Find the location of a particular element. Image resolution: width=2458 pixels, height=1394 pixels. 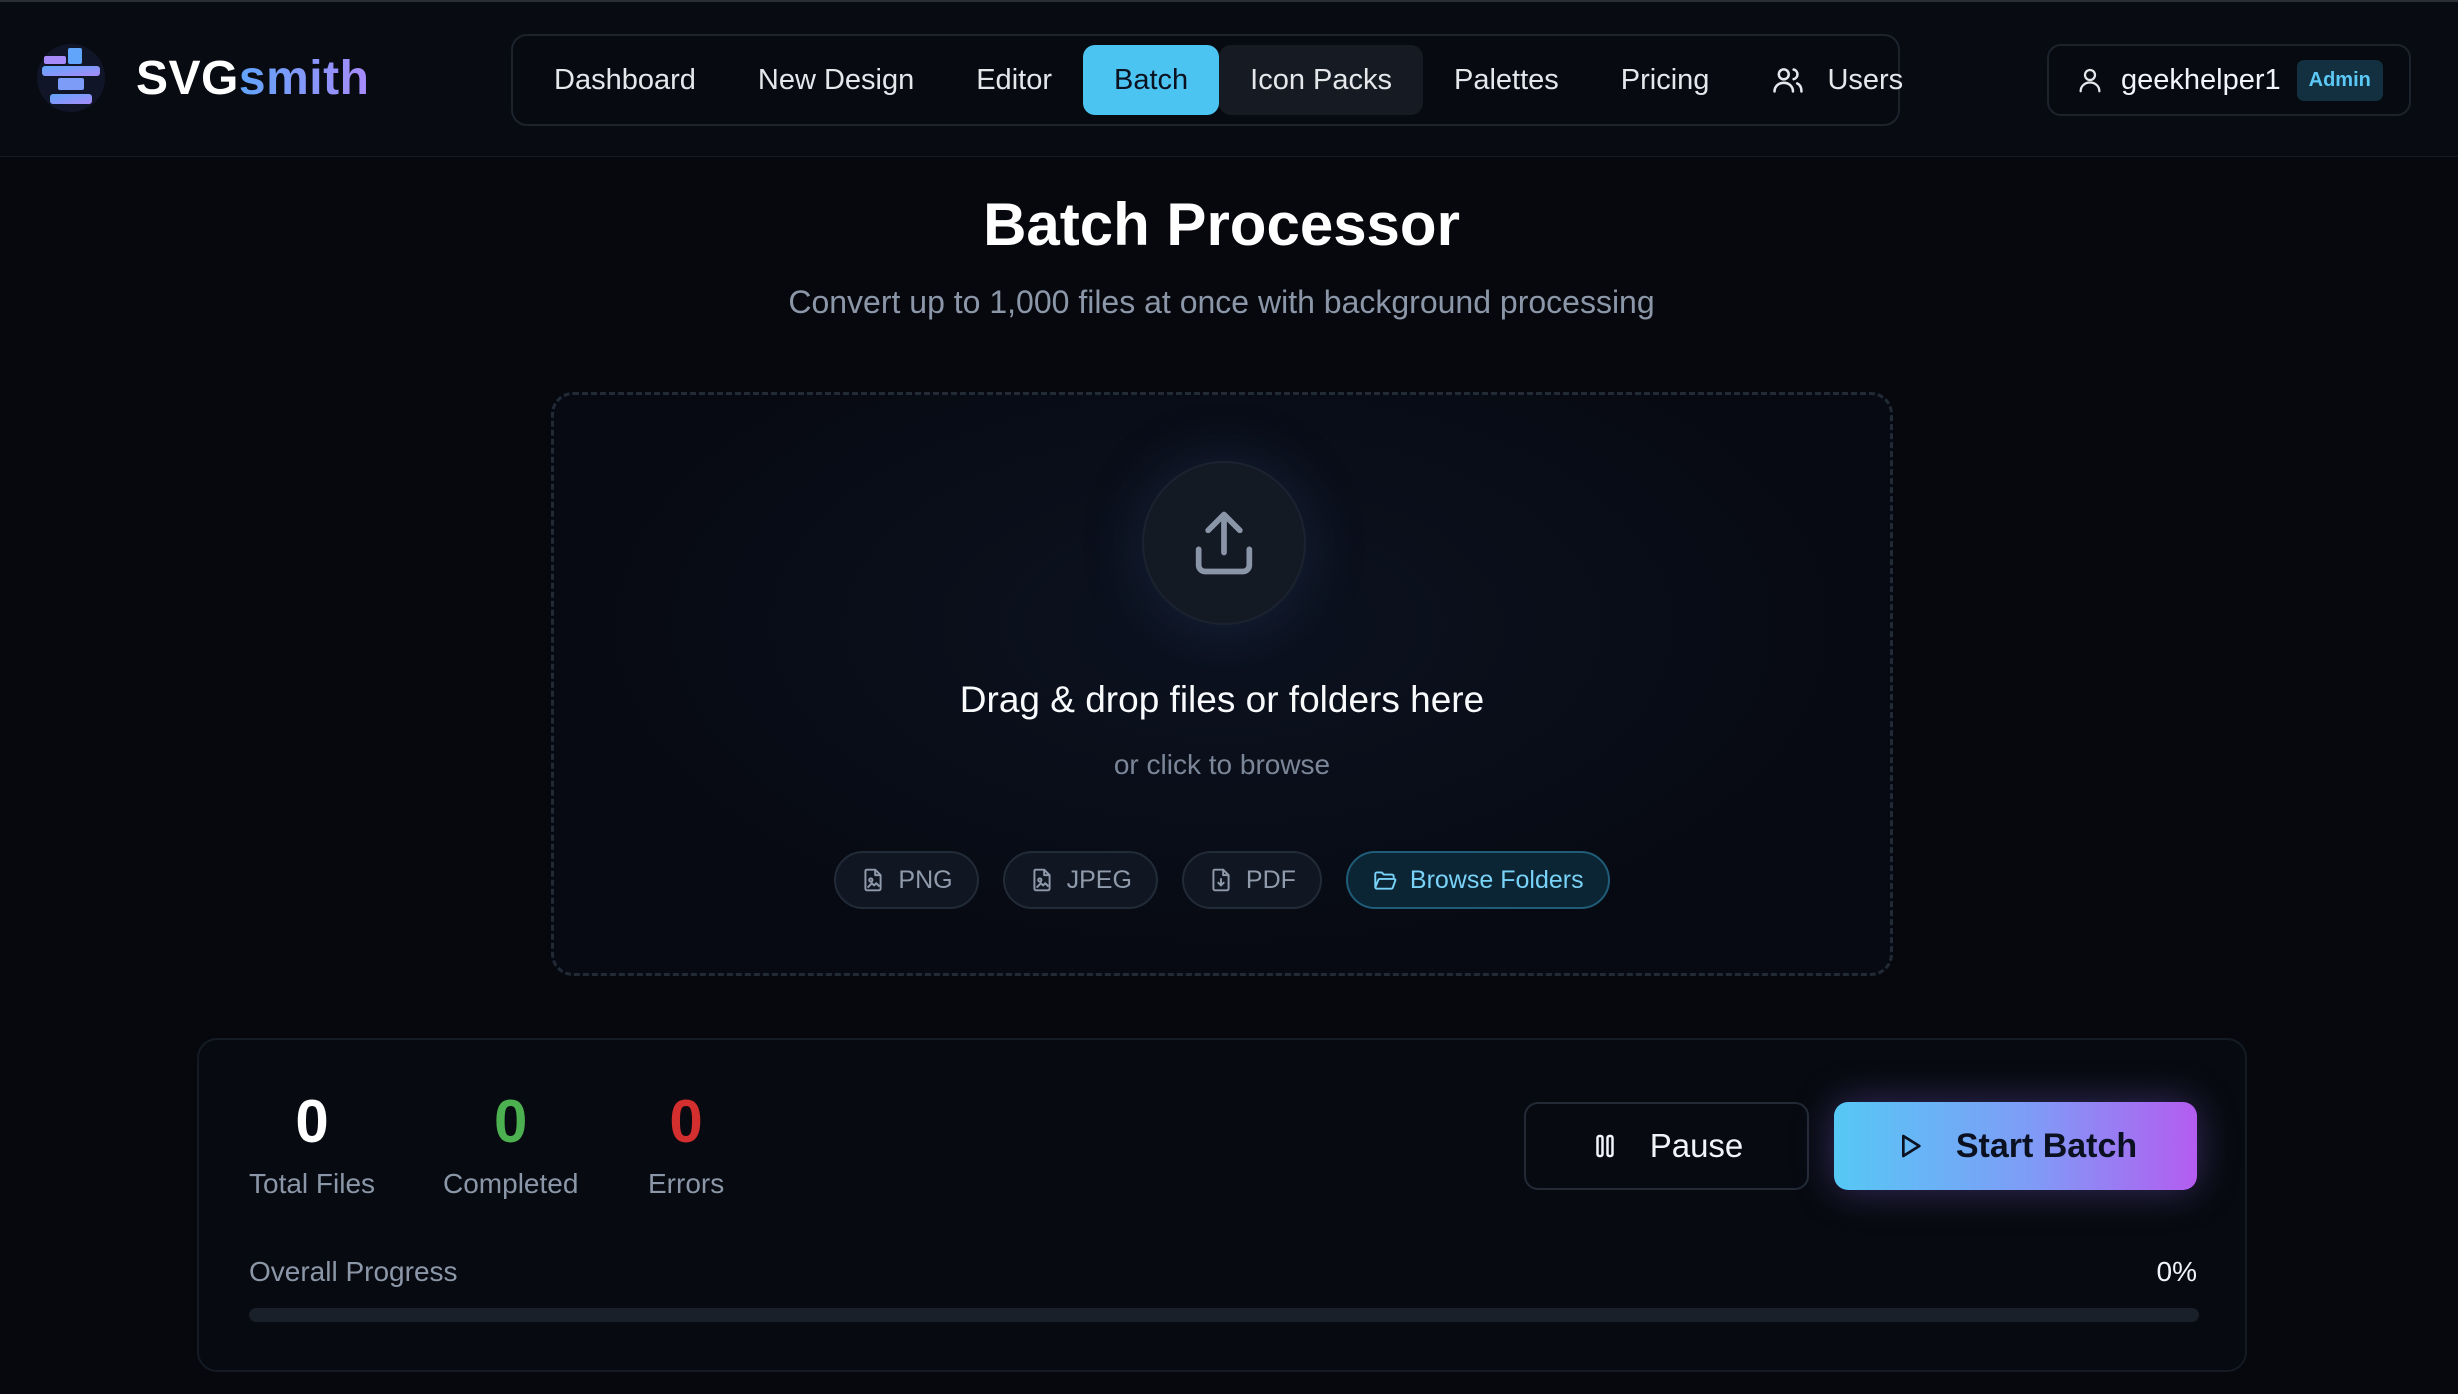

stat-total-label: Total Files is located at coordinates (312, 1183).